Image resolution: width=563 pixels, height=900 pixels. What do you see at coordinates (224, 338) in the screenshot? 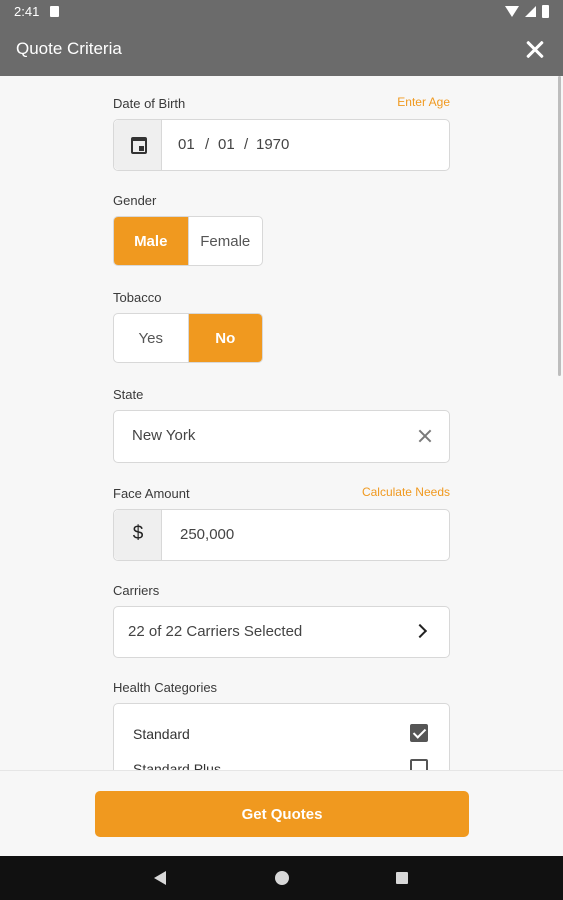
I see `tobacco-no-option: No` at bounding box center [224, 338].